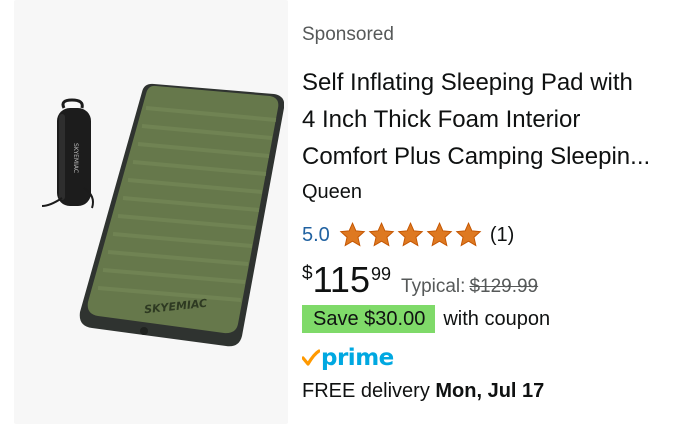  I want to click on price-row: $ 115 99 Typical: $129.99, so click(420, 280).